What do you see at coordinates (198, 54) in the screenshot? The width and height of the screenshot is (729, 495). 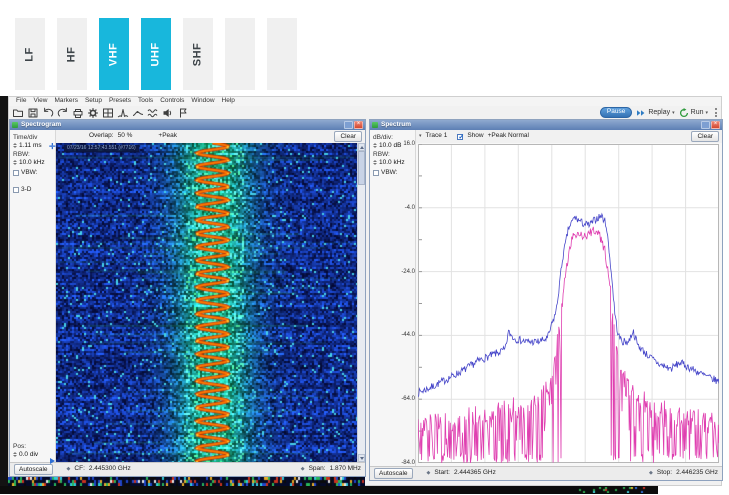 I see `band-tab-shf: SHF` at bounding box center [198, 54].